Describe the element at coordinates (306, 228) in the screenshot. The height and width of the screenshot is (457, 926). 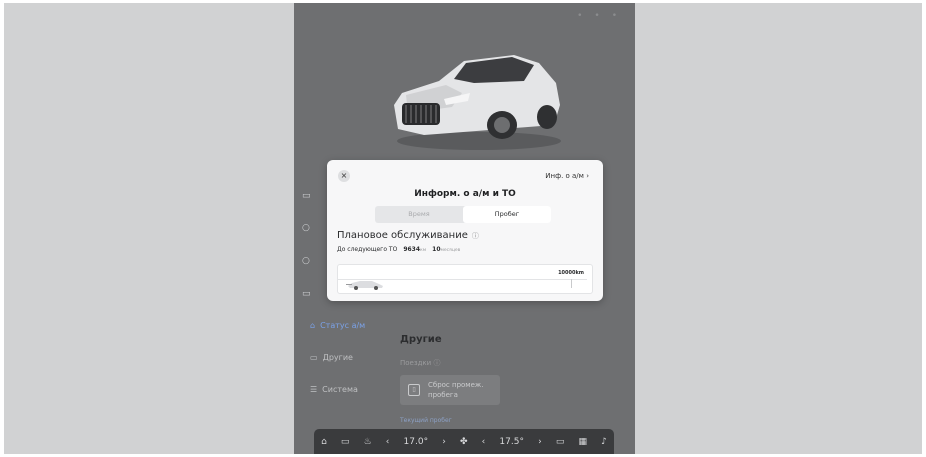
I see `sidebar-glyph-2: ○` at that location.